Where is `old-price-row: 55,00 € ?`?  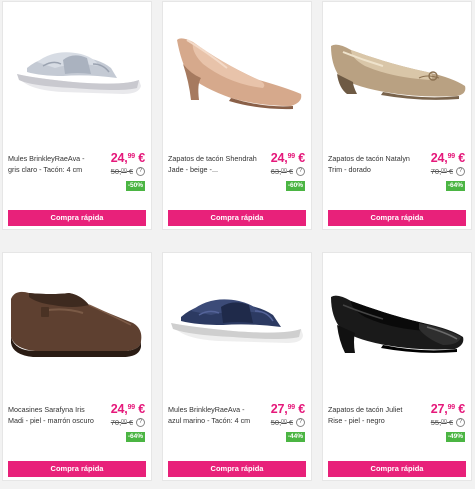
old-price-row: 55,00 € ? is located at coordinates (448, 422).